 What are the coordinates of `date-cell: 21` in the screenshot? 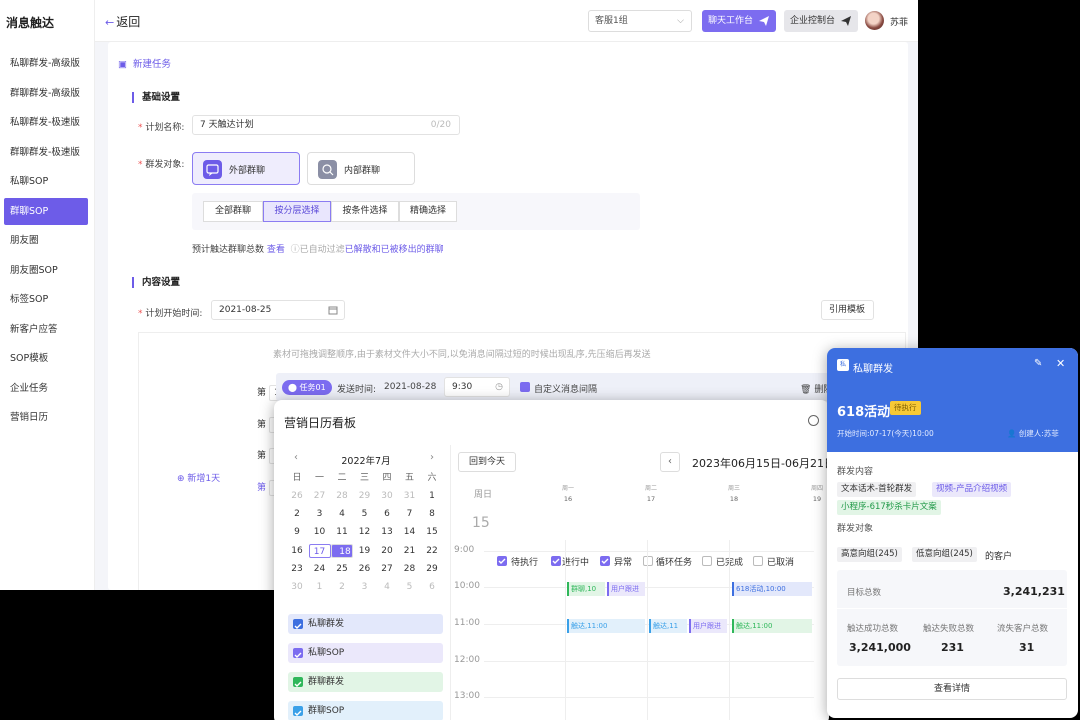 It's located at (410, 551).